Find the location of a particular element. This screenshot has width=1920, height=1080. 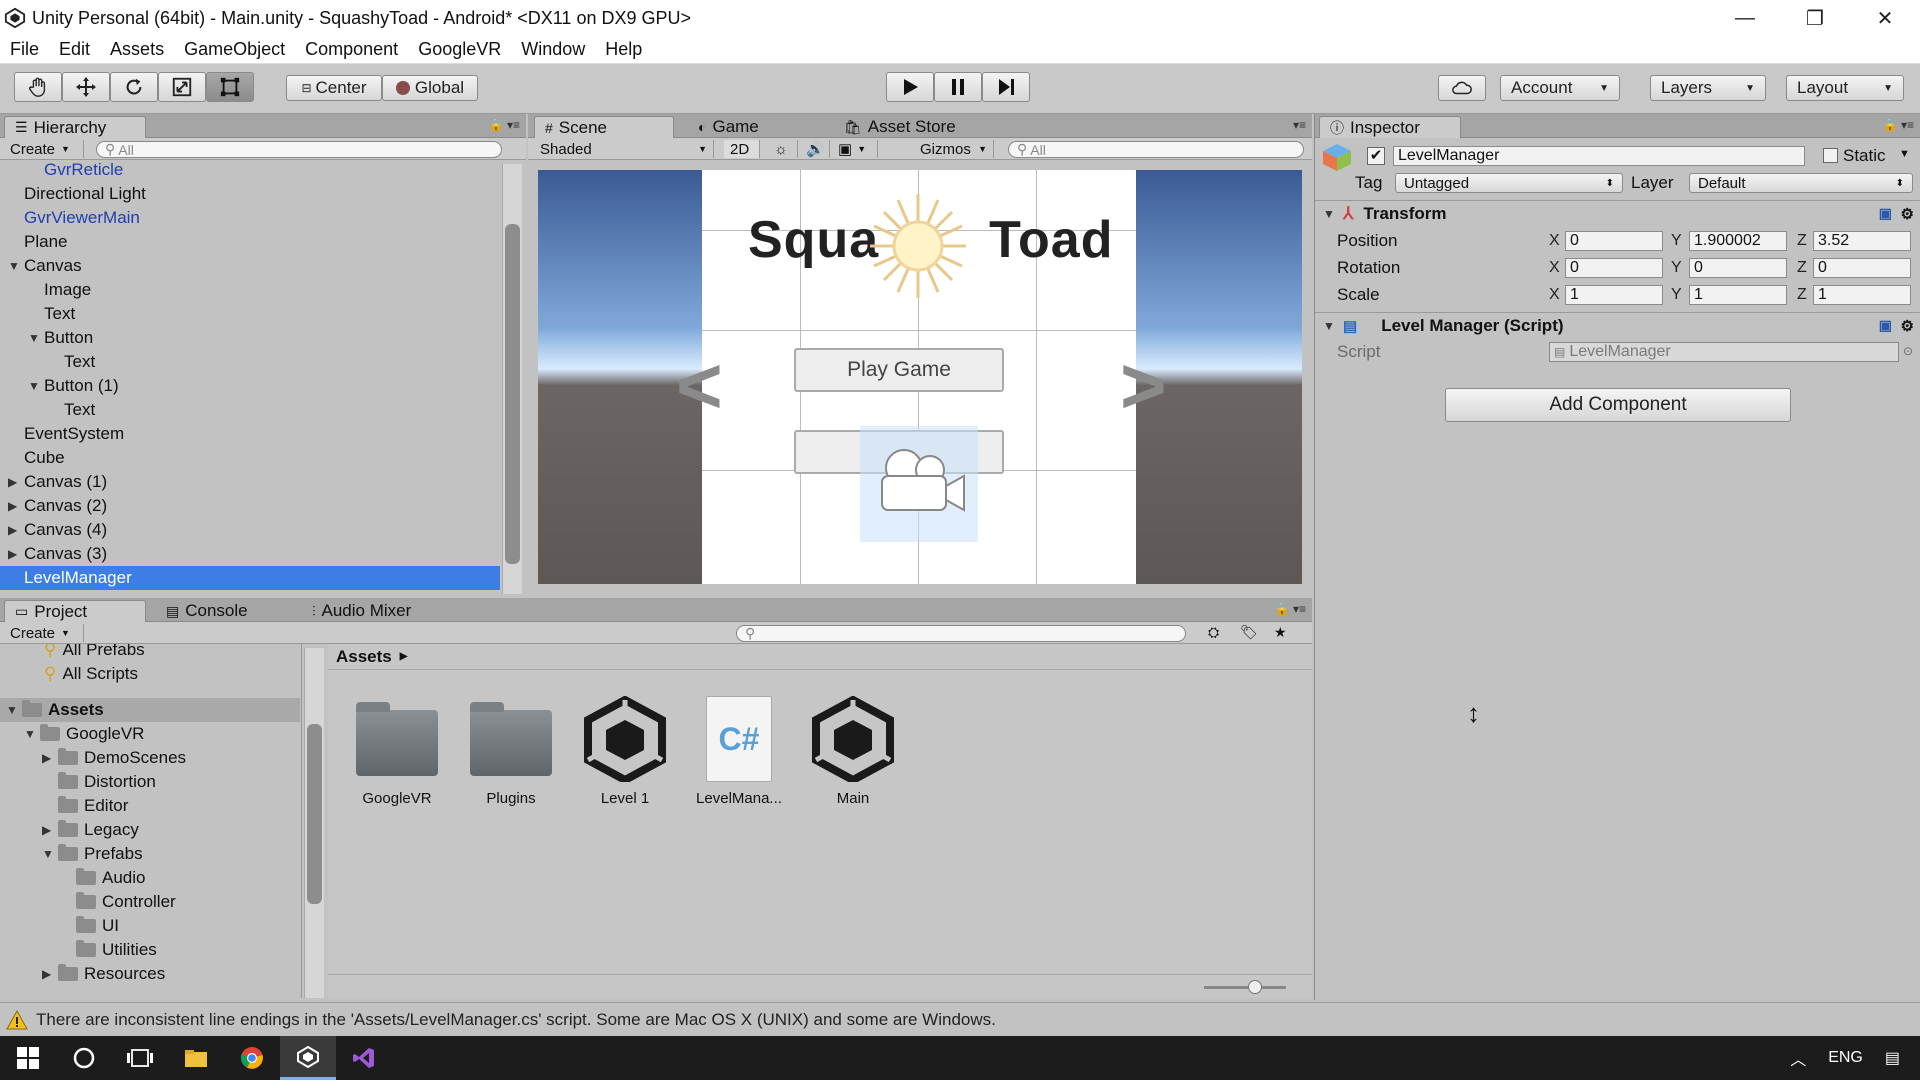

project-folder-item: UI is located at coordinates (150, 926).